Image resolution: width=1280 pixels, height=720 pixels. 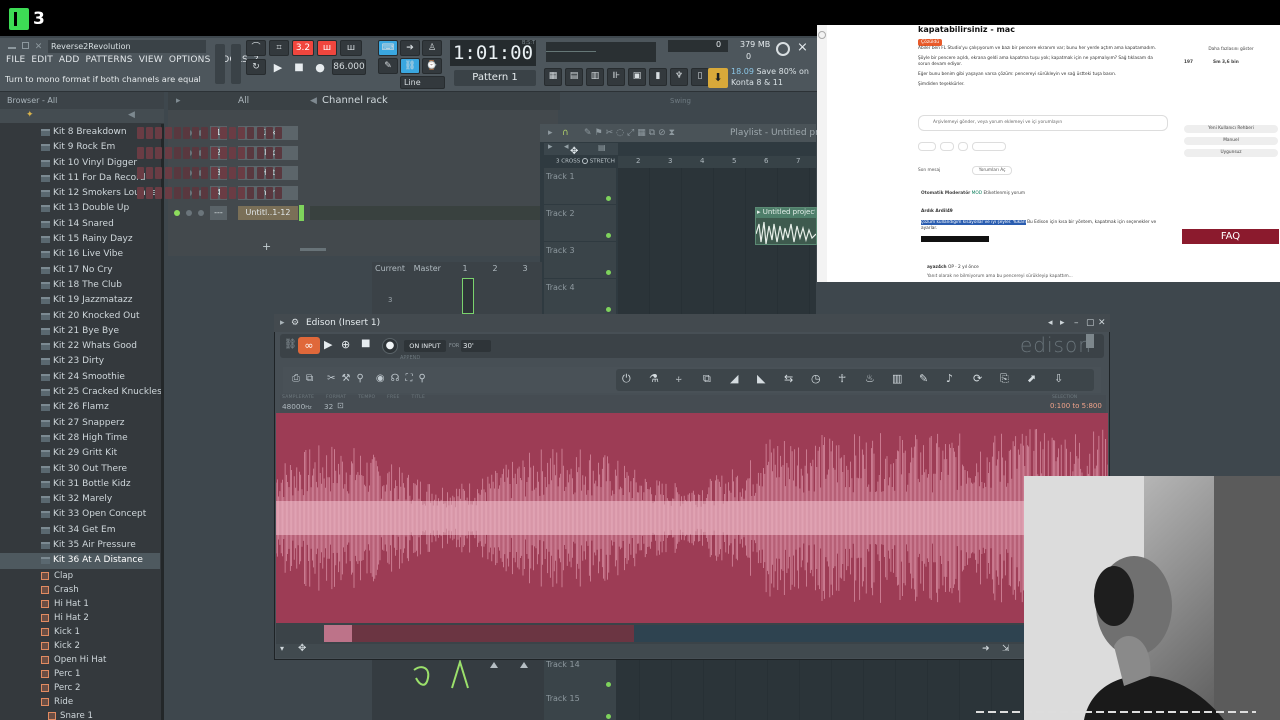 I want to click on menu-edit: EDIT, so click(x=42, y=62).